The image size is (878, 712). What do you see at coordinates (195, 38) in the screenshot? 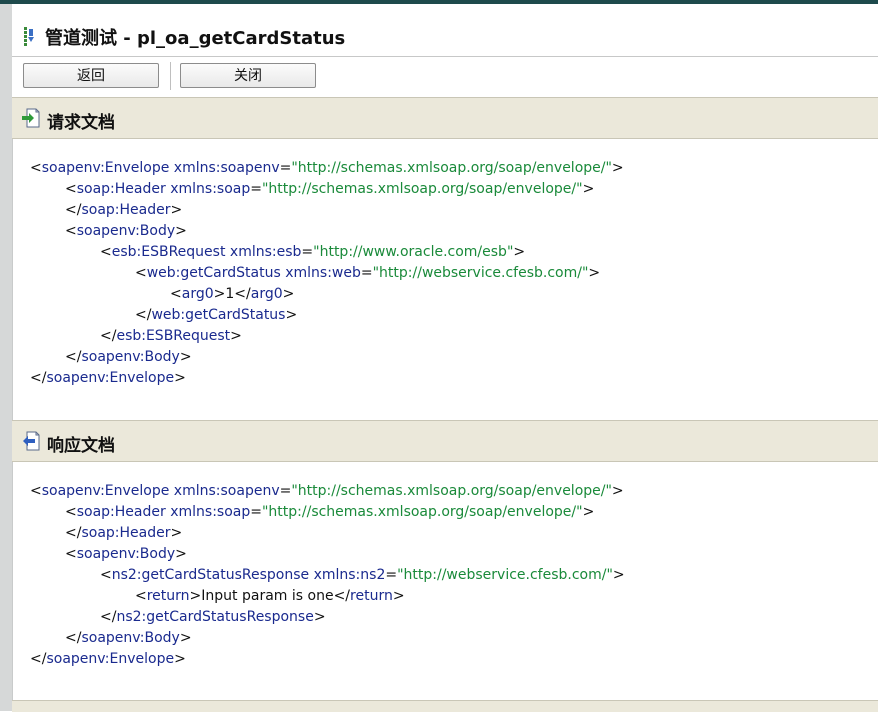
I see `page-title: 管道测试 - pl_oa_getCardStatus` at bounding box center [195, 38].